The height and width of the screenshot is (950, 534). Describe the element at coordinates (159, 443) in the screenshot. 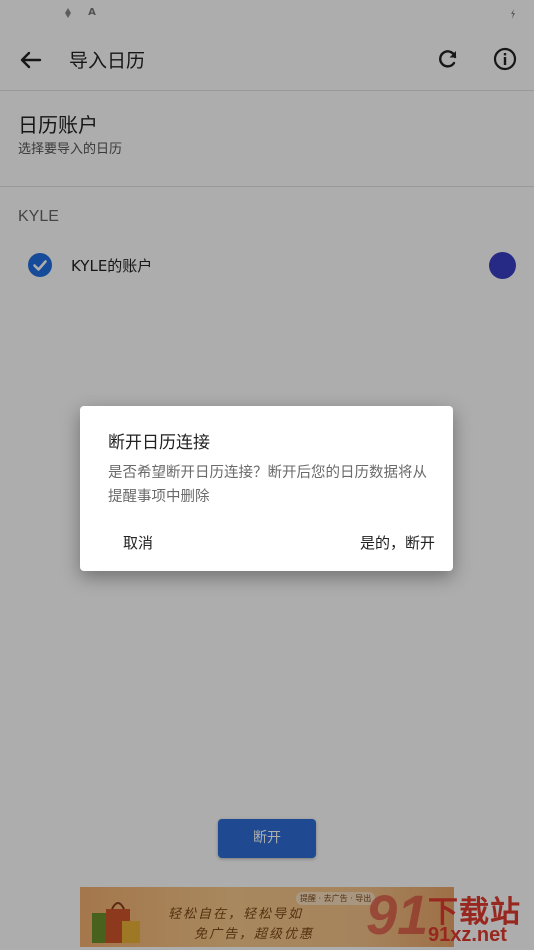

I see `dialog-title: 断开日历连接` at that location.